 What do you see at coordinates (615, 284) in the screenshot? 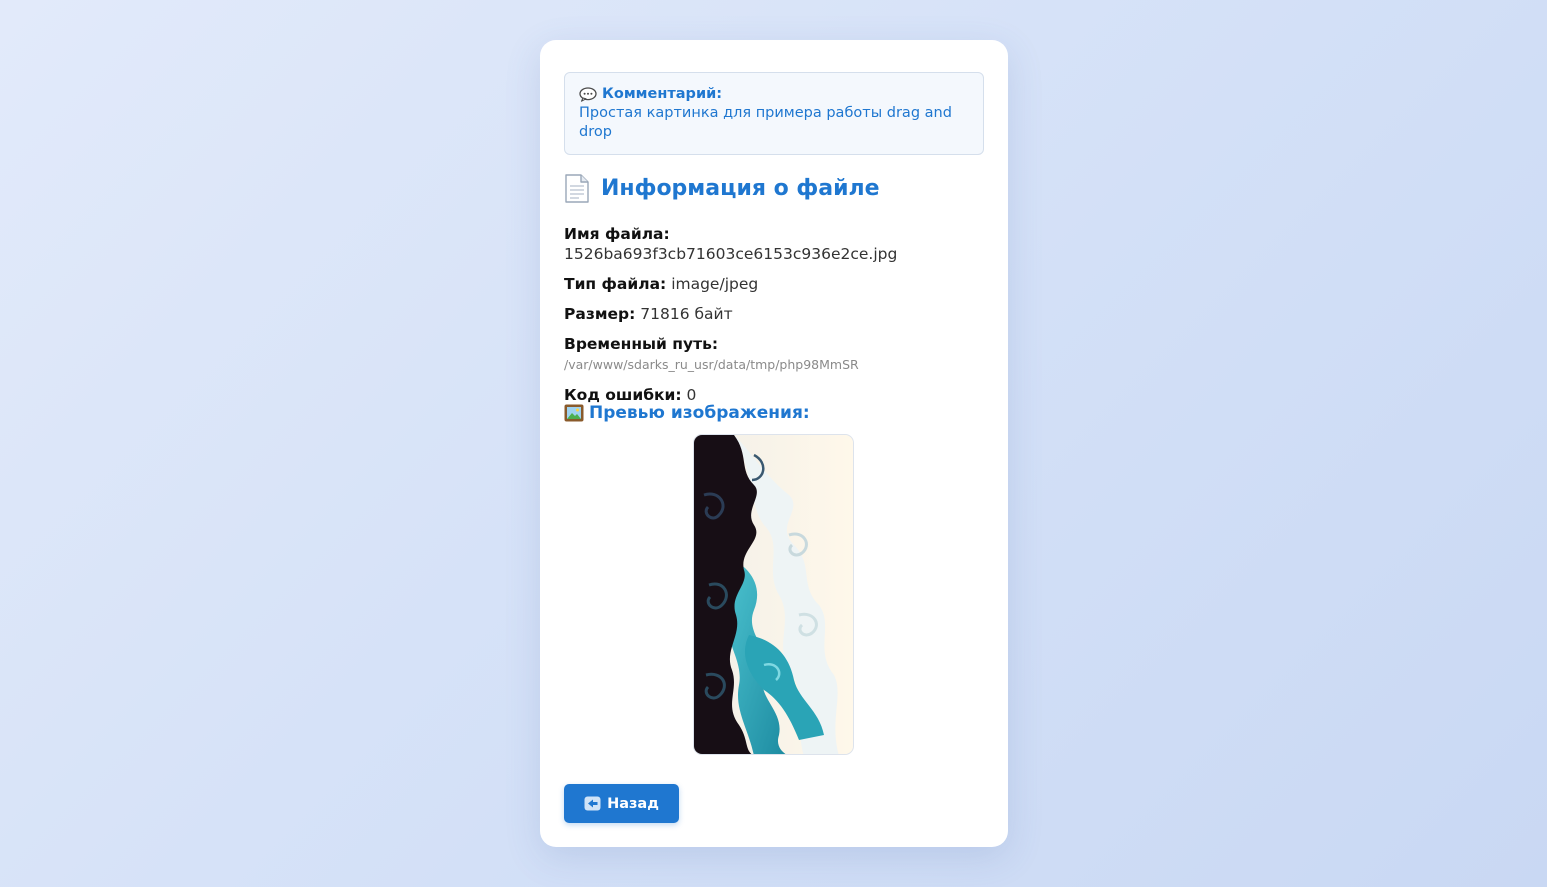
I see `file-type-label: Тип файла:` at bounding box center [615, 284].